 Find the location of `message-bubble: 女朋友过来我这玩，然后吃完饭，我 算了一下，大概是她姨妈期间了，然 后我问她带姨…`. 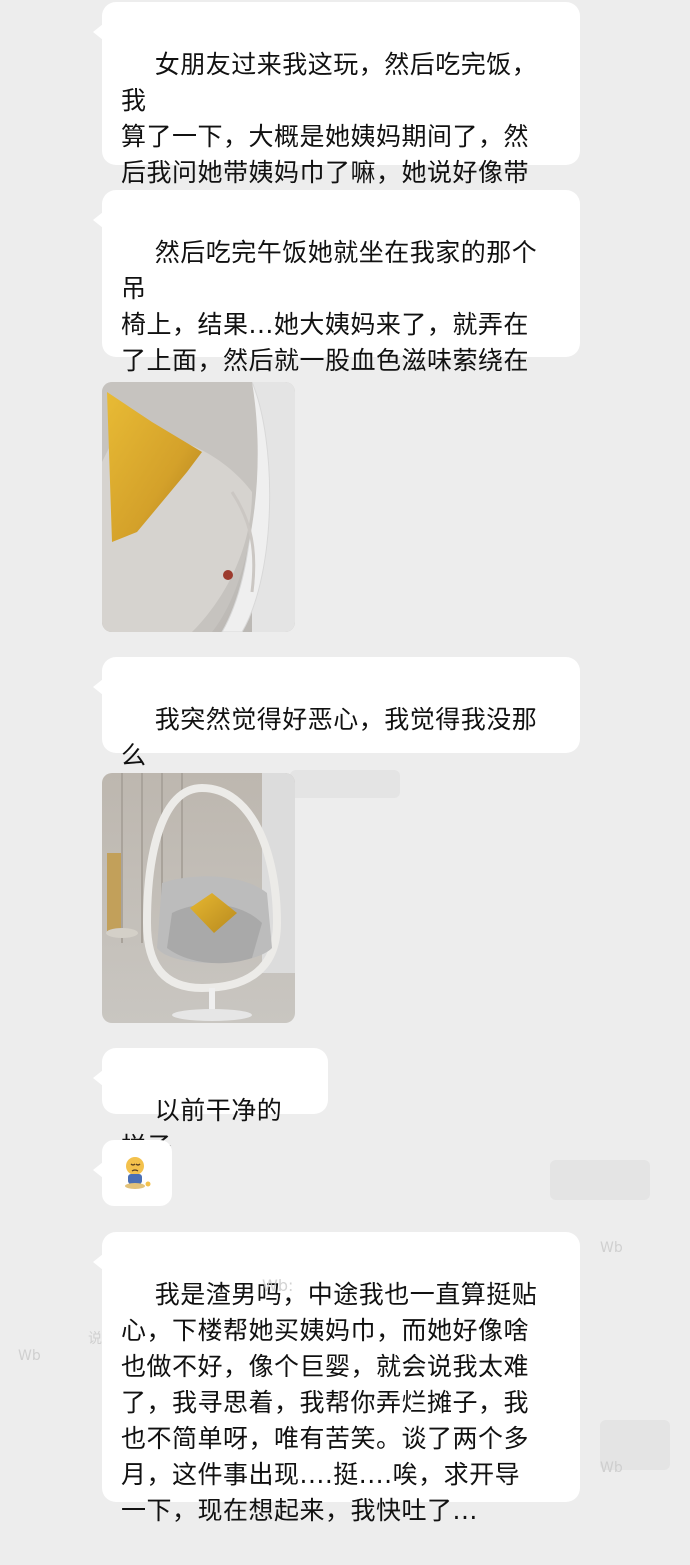

message-bubble: 女朋友过来我这玩，然后吃完饭，我 算了一下，大概是她姨妈期间了，然 后我问她带姨… is located at coordinates (336, 112).